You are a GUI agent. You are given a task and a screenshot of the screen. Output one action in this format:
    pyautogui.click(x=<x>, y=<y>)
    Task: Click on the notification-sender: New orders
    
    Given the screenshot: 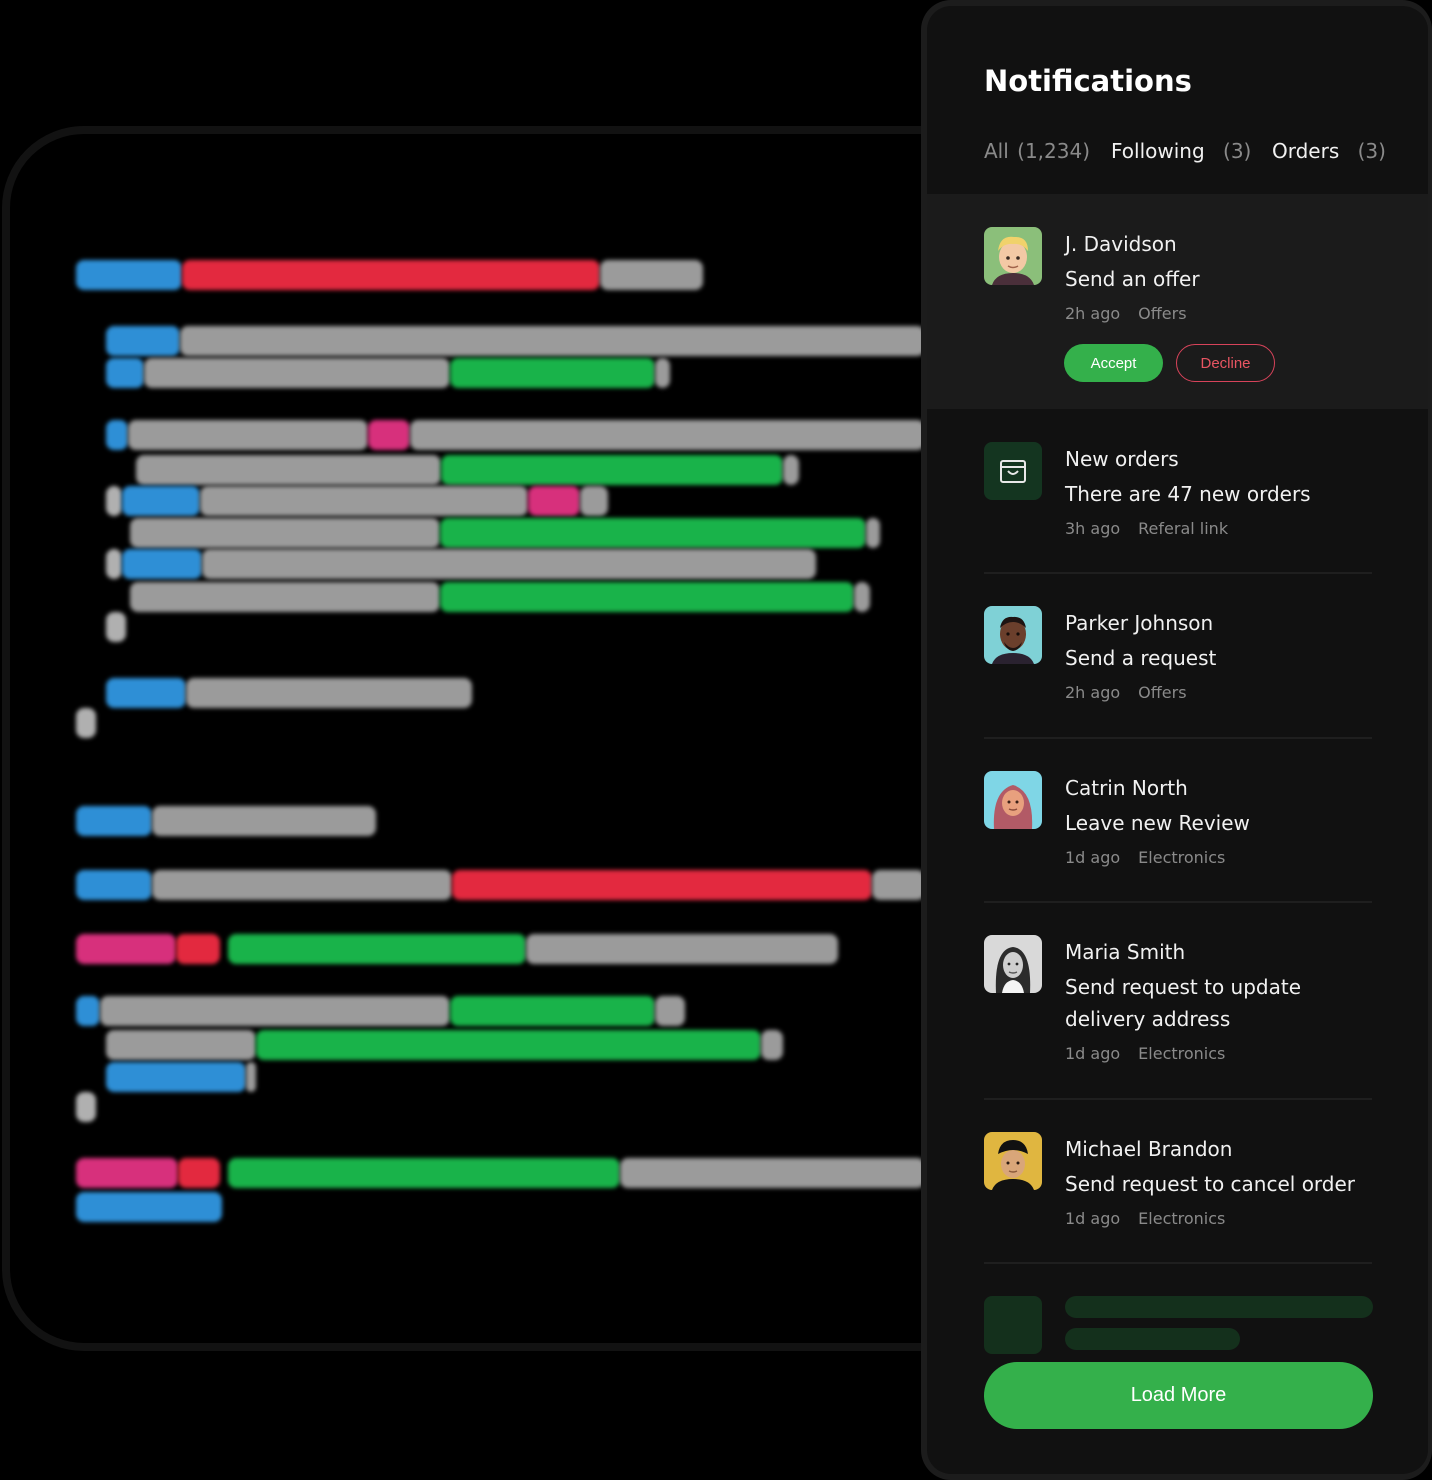 What is the action you would take?
    pyautogui.click(x=1122, y=459)
    